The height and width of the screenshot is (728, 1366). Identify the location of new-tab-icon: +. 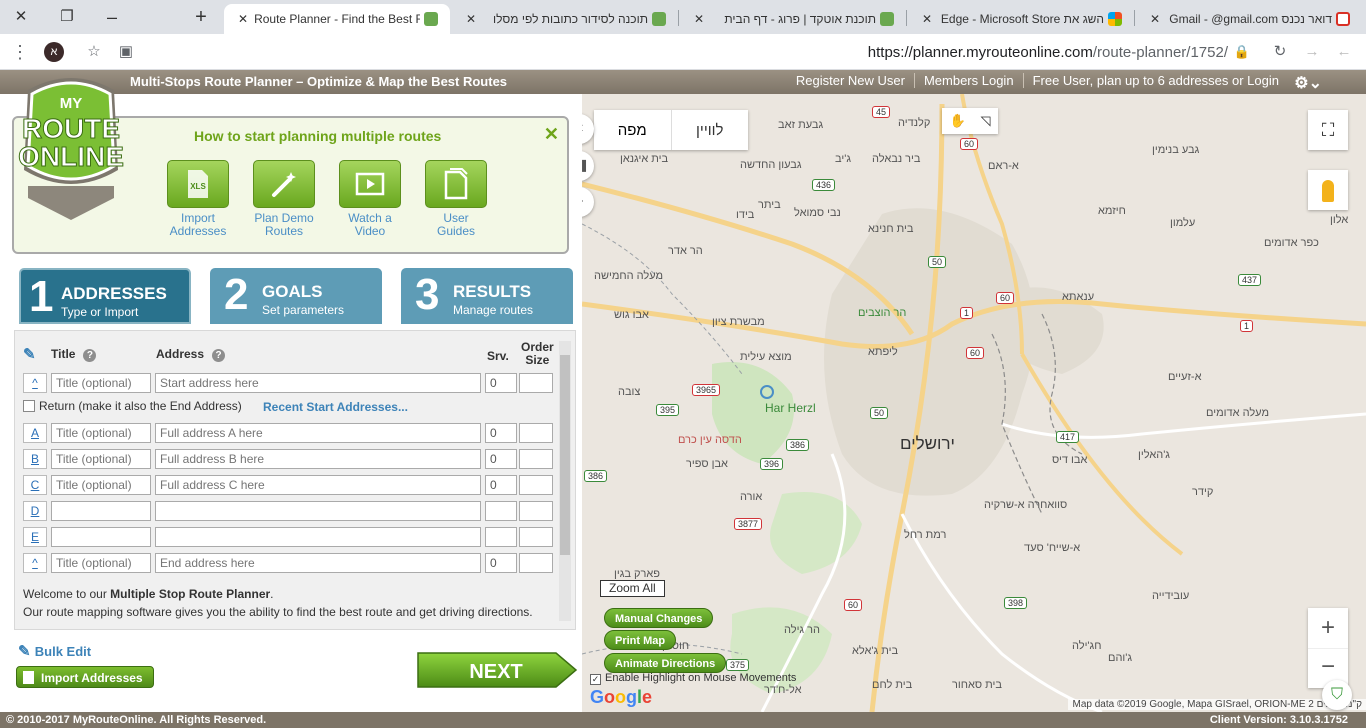
(201, 17).